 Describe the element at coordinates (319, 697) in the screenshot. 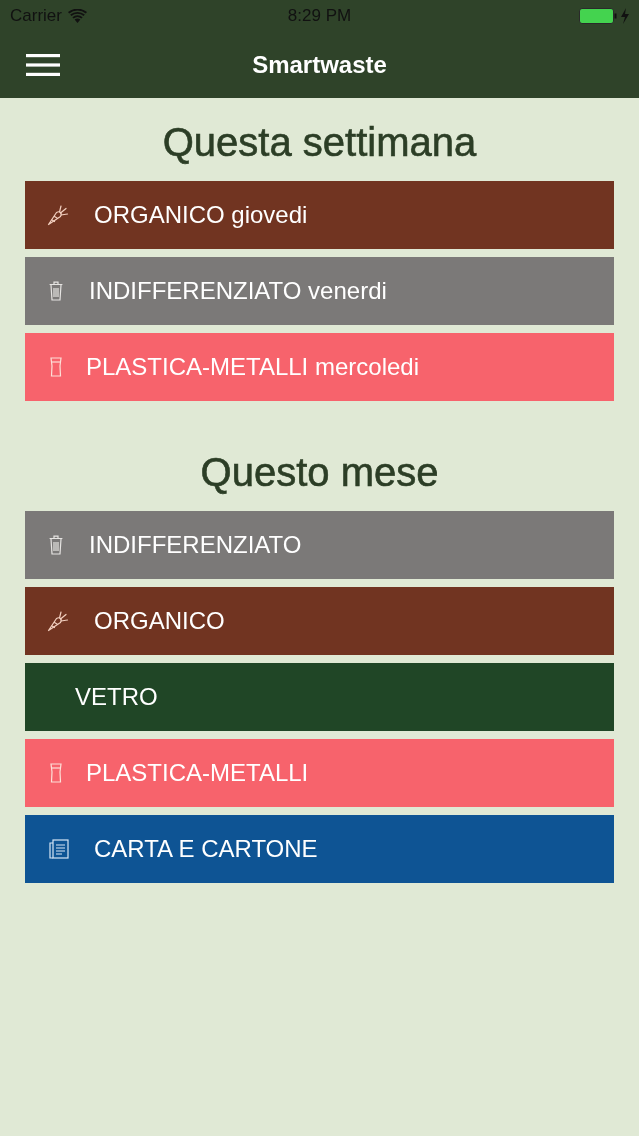

I see `waste-collection-row: VETRO` at that location.